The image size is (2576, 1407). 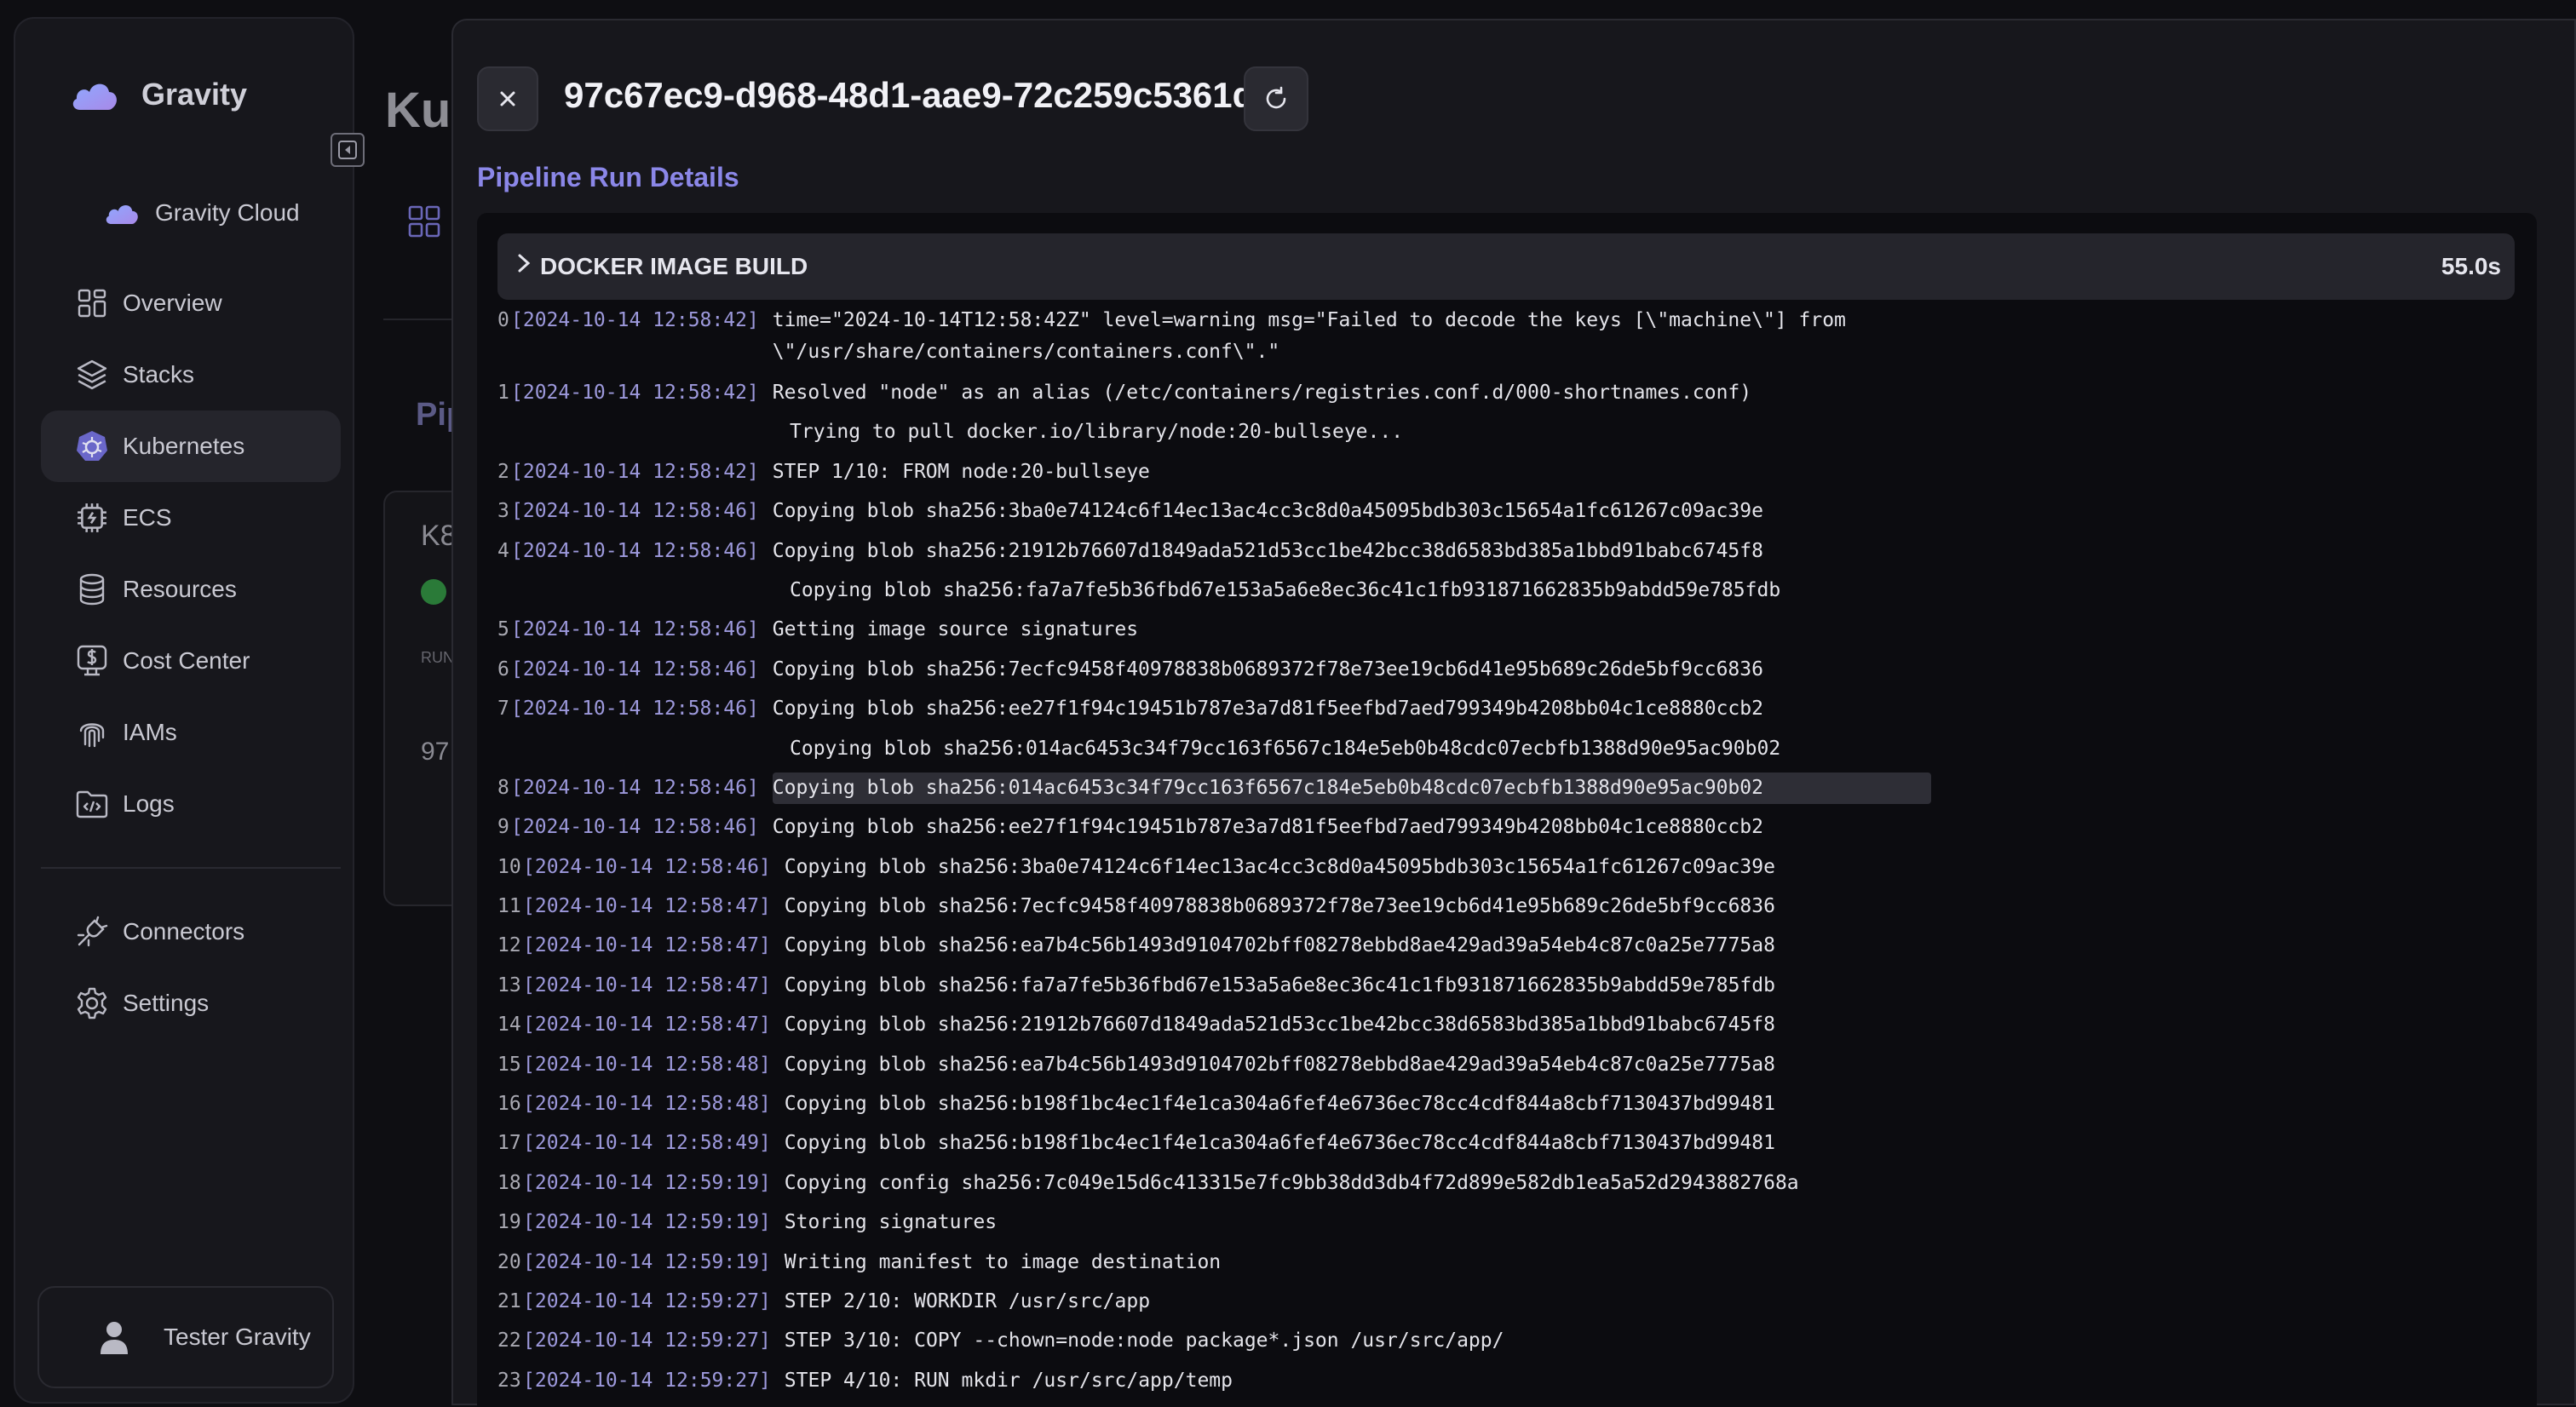 I want to click on log-message: Storing signatures, so click(x=891, y=1222).